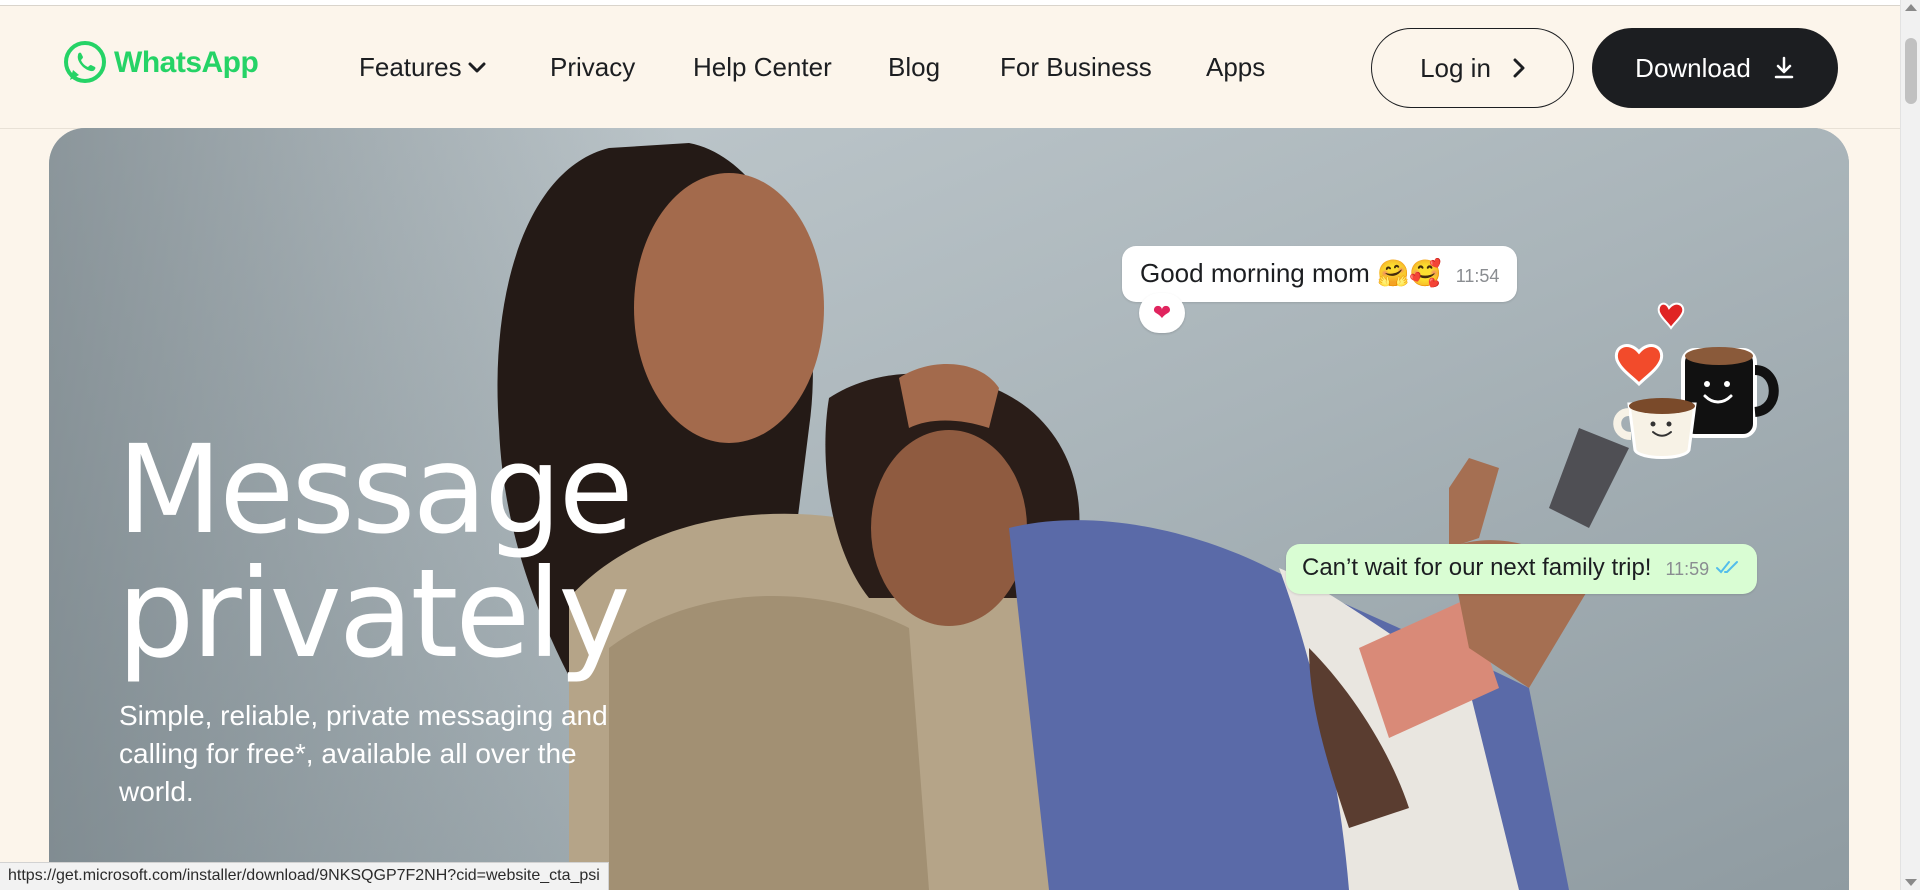 The image size is (1920, 890). Describe the element at coordinates (762, 67) in the screenshot. I see `nav-help-center: Help Center` at that location.